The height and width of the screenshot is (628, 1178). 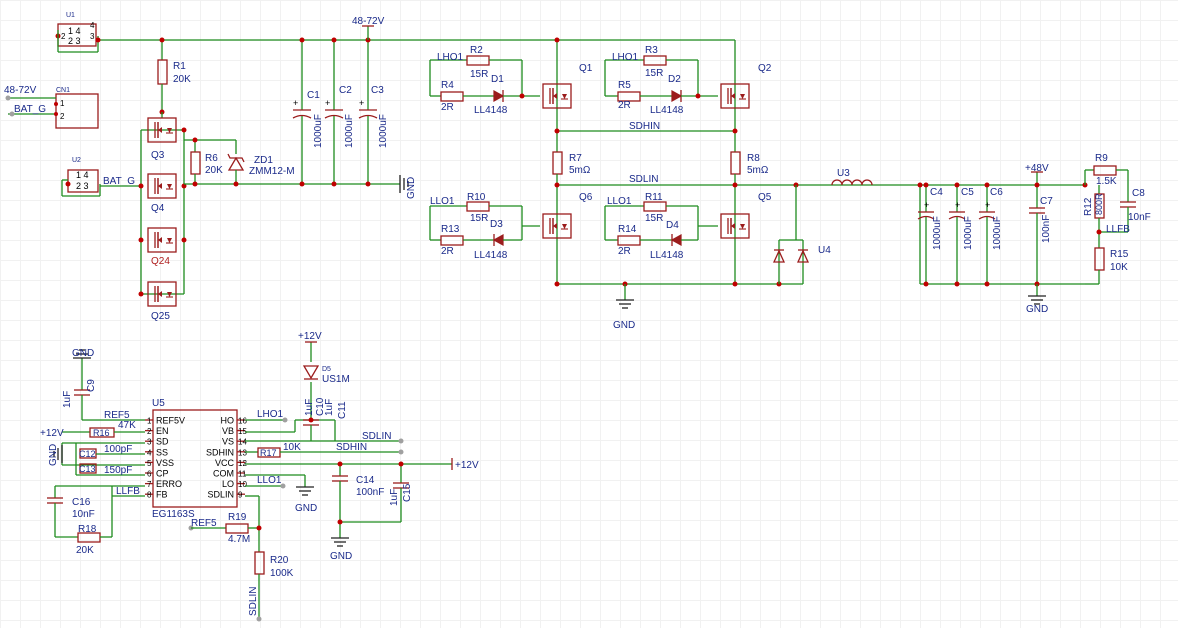 I want to click on supply-12v-a-label: +12V, so click(x=52, y=433).